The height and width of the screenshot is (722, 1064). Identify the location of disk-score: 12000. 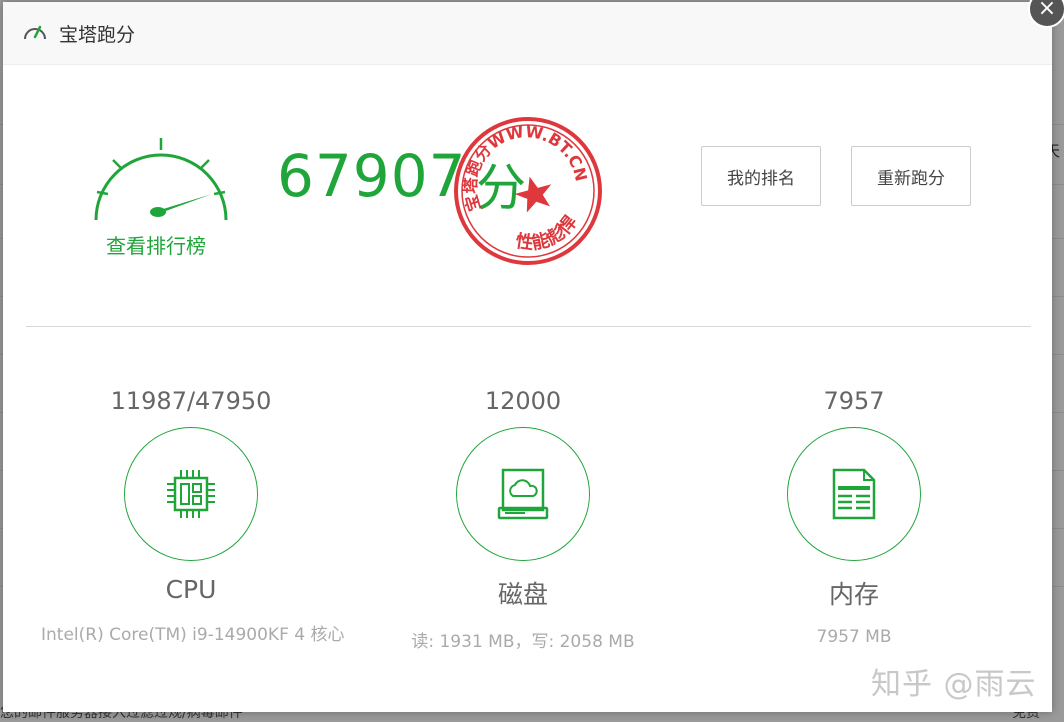
(523, 401).